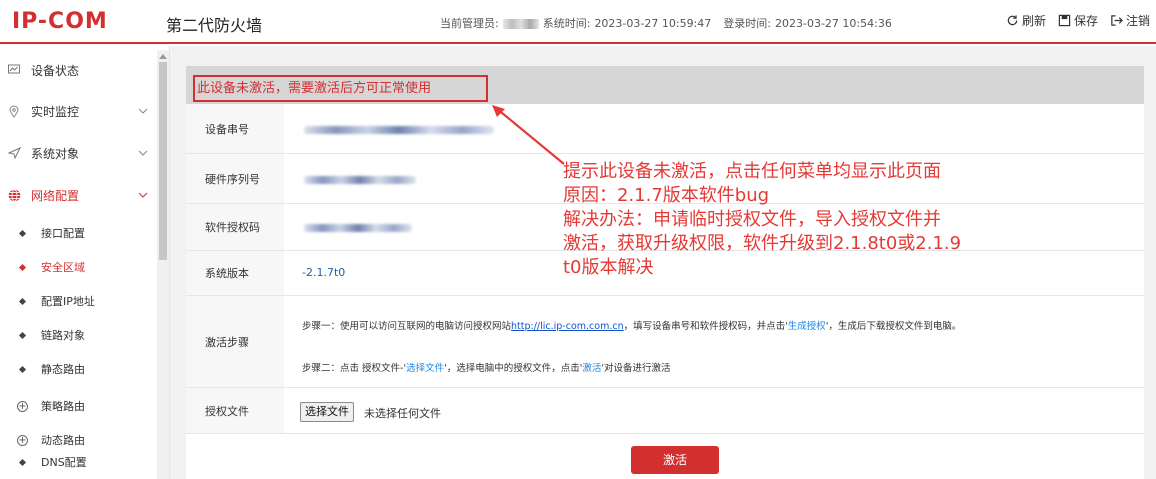  What do you see at coordinates (833, 23) in the screenshot?
I see `login-time: 2023-03-27 10:54:36` at bounding box center [833, 23].